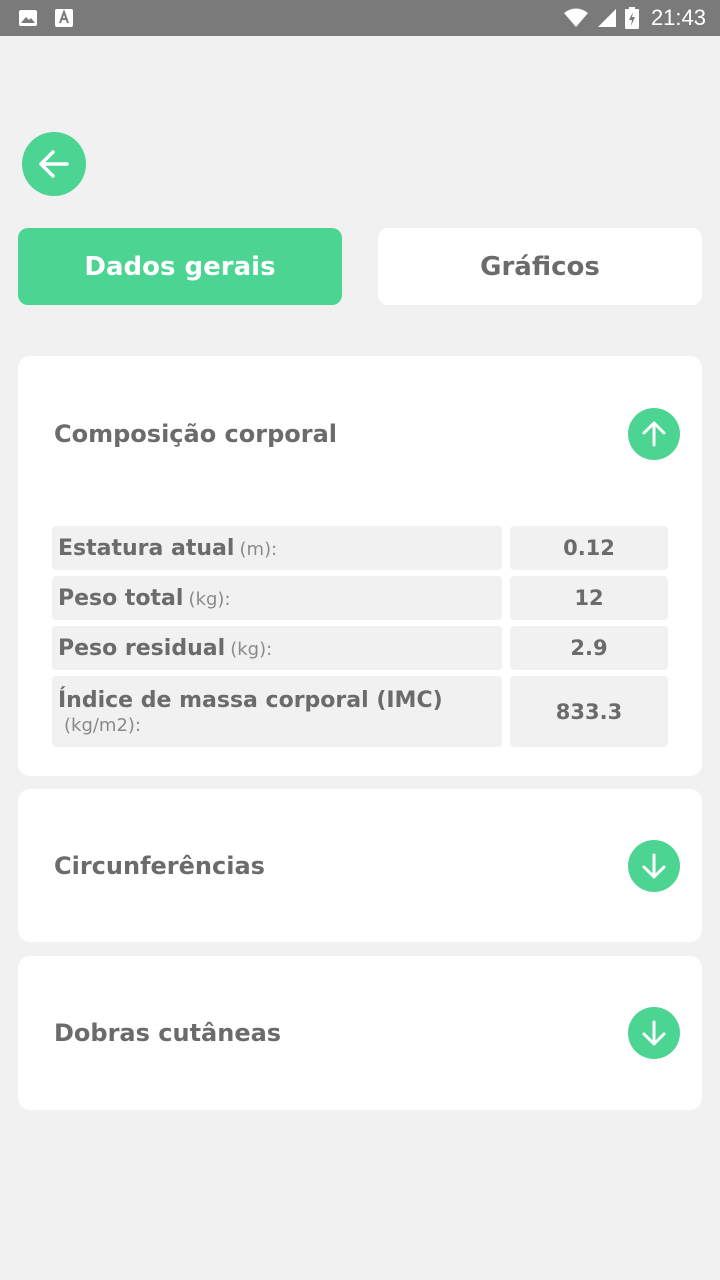  I want to click on row-value: 2.9, so click(589, 648).